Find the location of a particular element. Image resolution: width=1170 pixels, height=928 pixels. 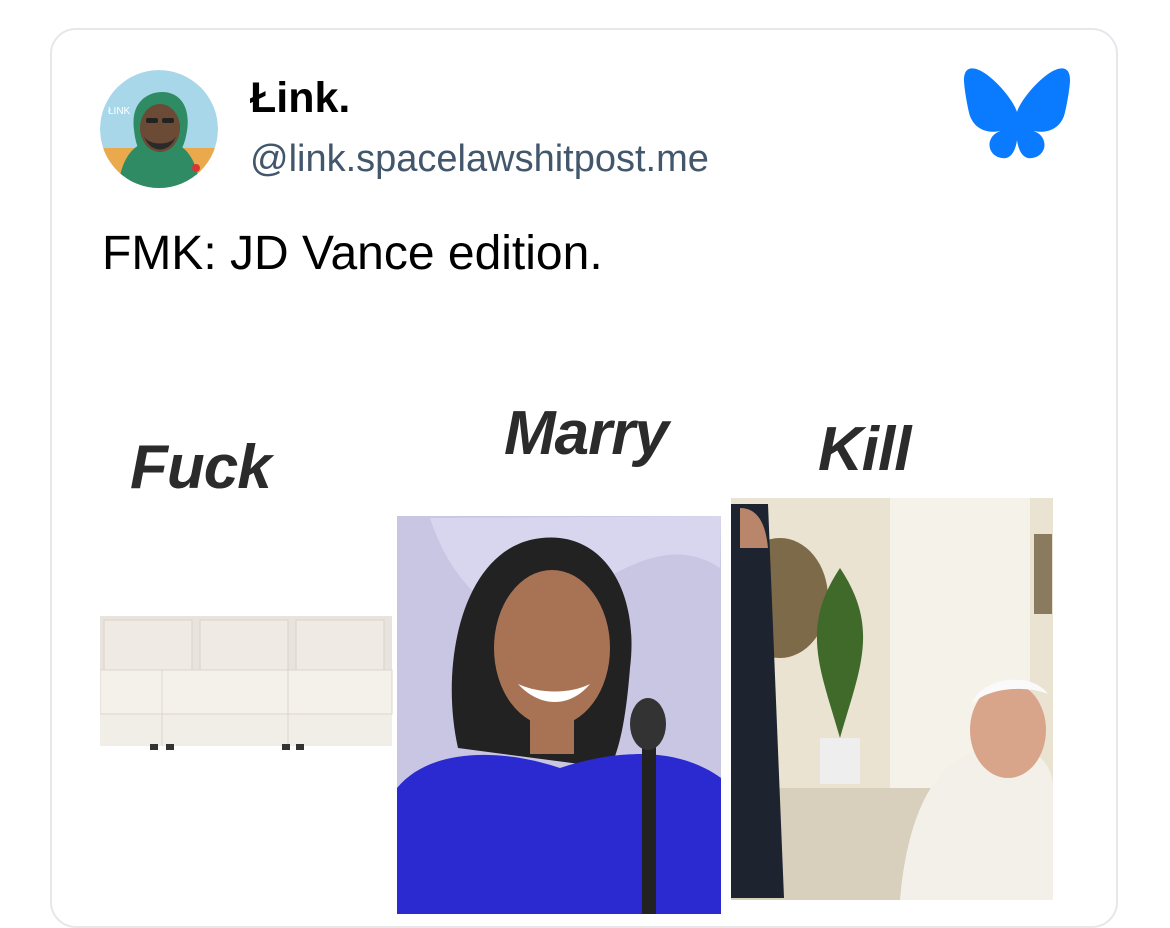

couch-image is located at coordinates (246, 683).